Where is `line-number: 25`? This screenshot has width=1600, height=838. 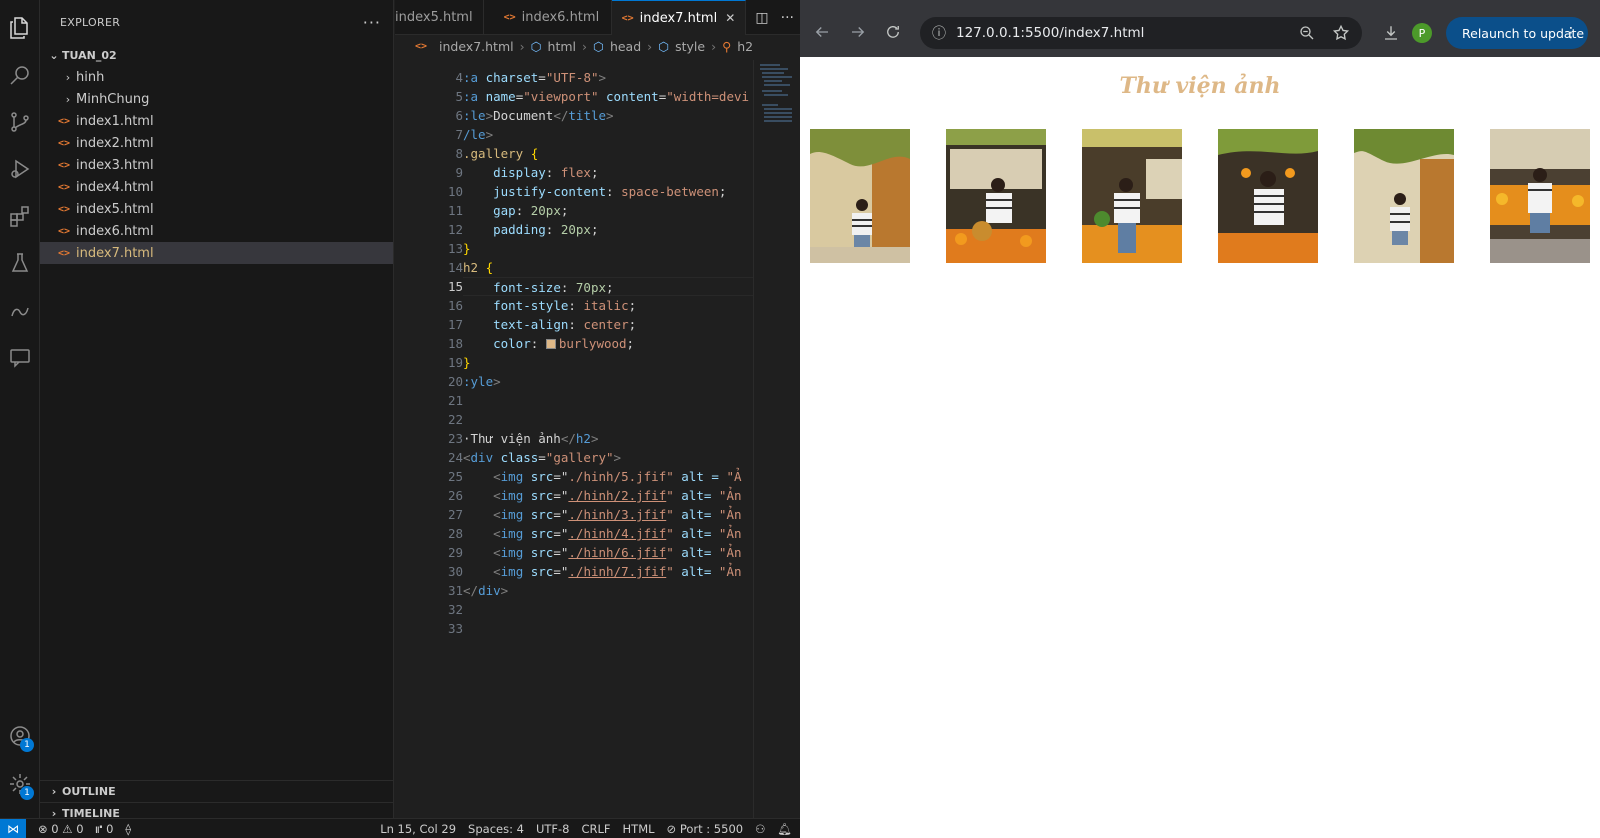 line-number: 25 is located at coordinates (455, 476).